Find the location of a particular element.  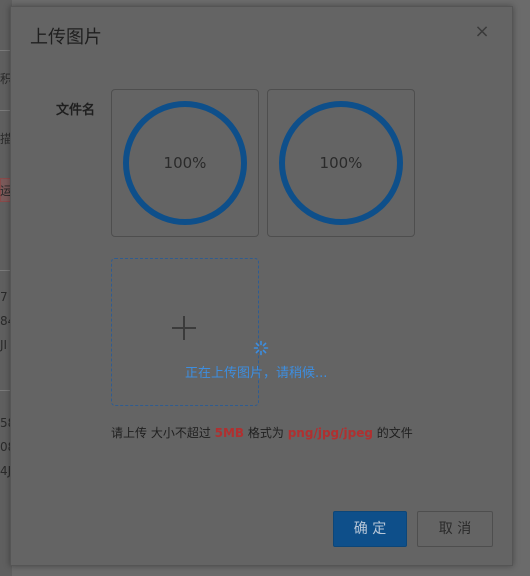

plus-icon is located at coordinates (184, 328).